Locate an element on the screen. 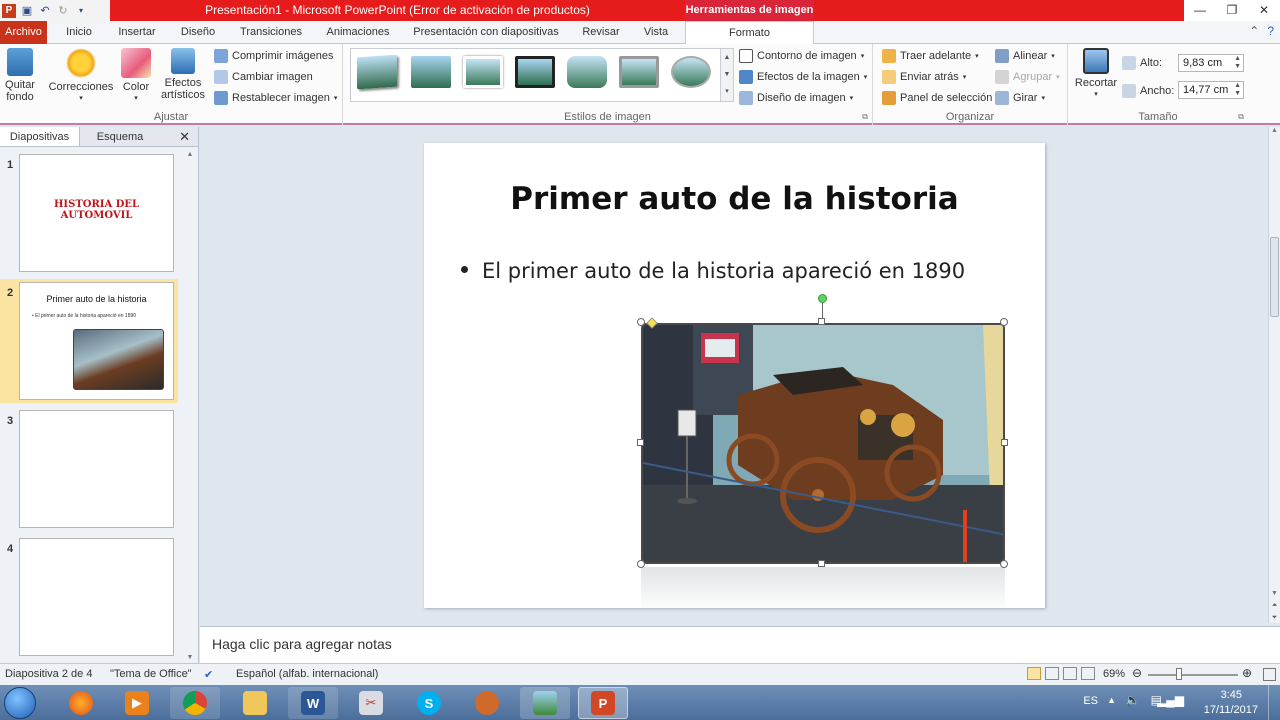  slideshow-view-icon is located at coordinates (1088, 673).